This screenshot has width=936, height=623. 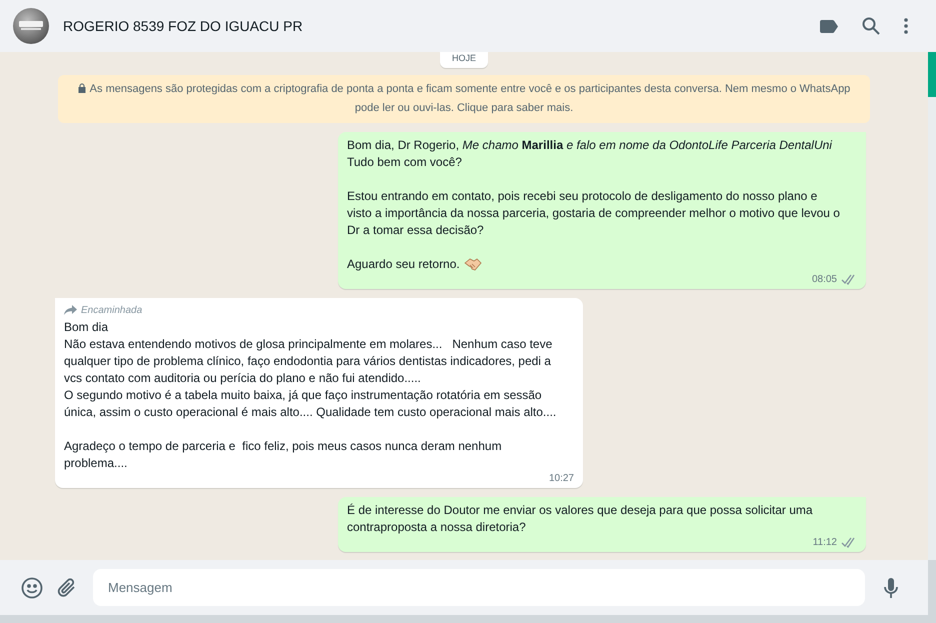 What do you see at coordinates (82, 87) in the screenshot?
I see `lock-icon` at bounding box center [82, 87].